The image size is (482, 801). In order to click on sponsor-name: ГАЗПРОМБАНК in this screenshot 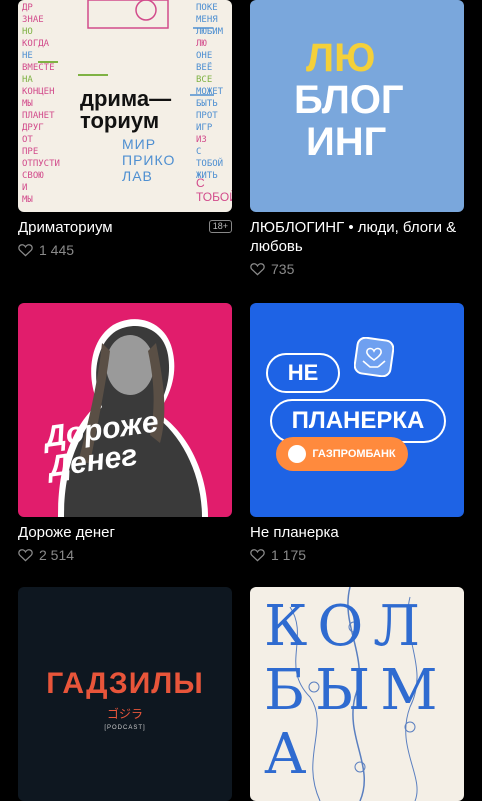, I will do `click(354, 454)`.